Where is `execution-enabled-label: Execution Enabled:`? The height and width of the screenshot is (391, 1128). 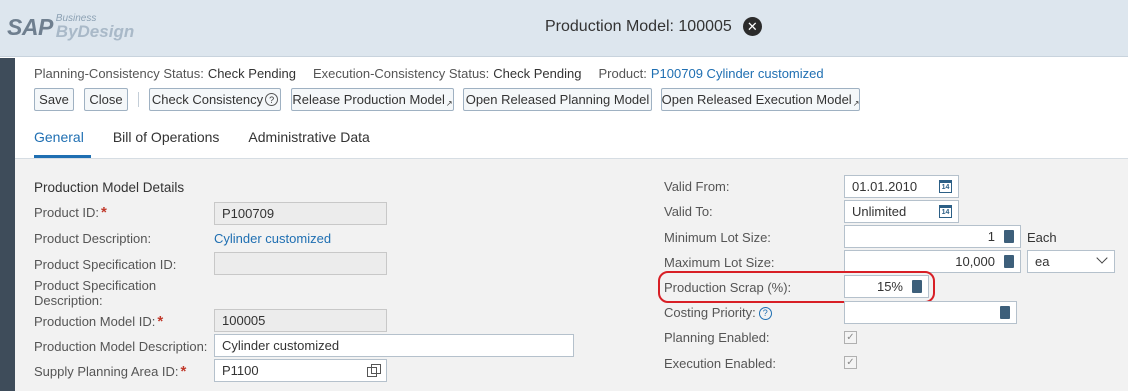
execution-enabled-label: Execution Enabled: is located at coordinates (720, 363).